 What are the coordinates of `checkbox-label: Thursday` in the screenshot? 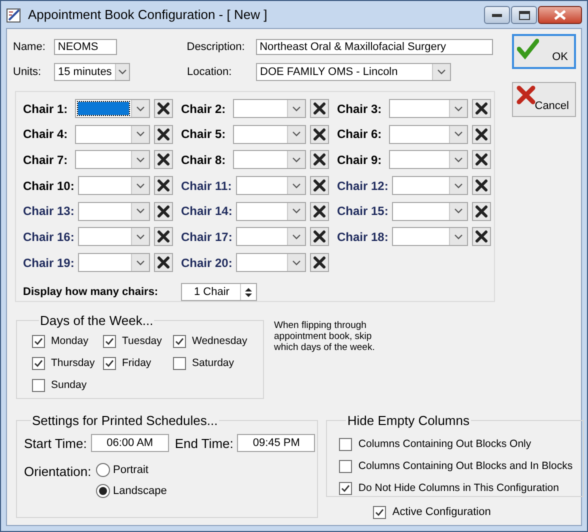 It's located at (73, 363).